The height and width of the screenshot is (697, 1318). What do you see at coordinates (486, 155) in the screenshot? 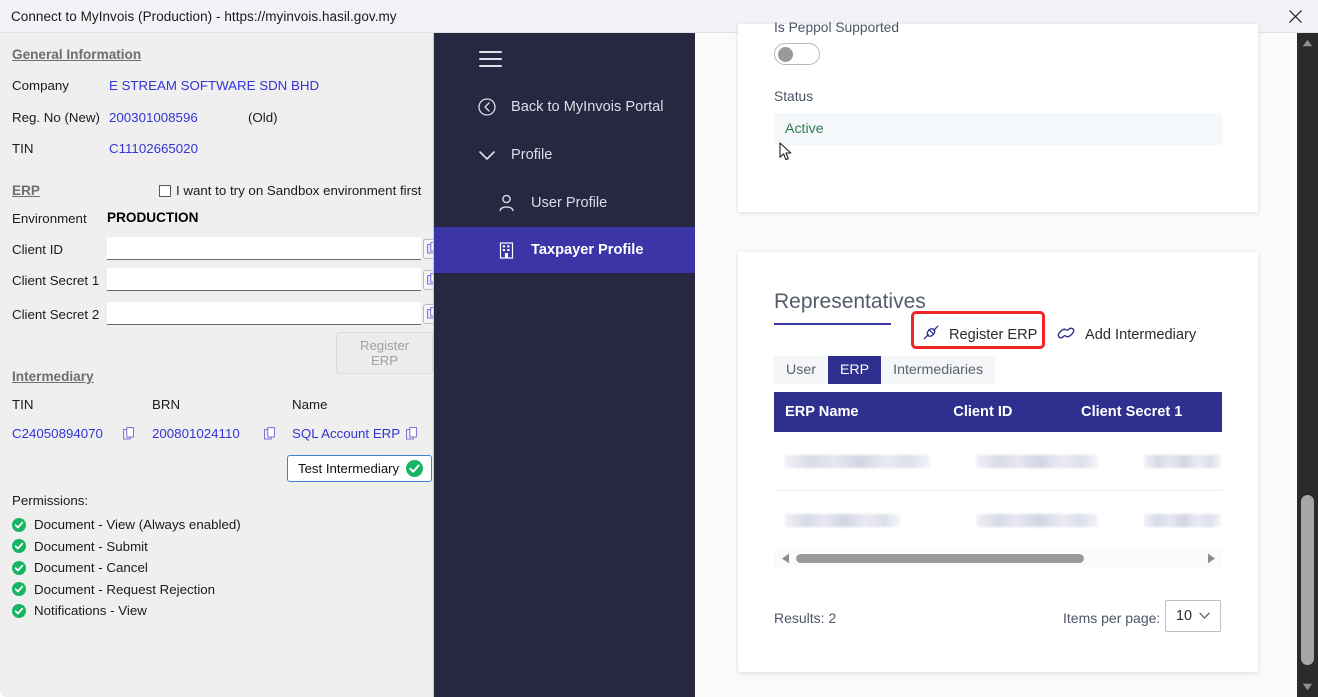
I see `chevron-down-icon` at bounding box center [486, 155].